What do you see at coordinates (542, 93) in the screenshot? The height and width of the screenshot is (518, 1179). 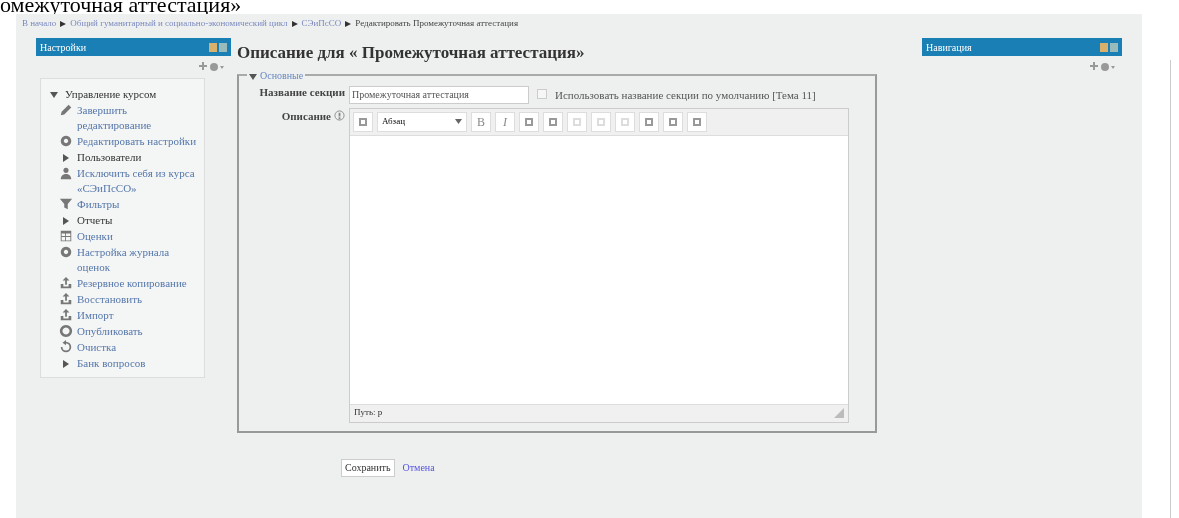 I see `default-name-checkbox` at bounding box center [542, 93].